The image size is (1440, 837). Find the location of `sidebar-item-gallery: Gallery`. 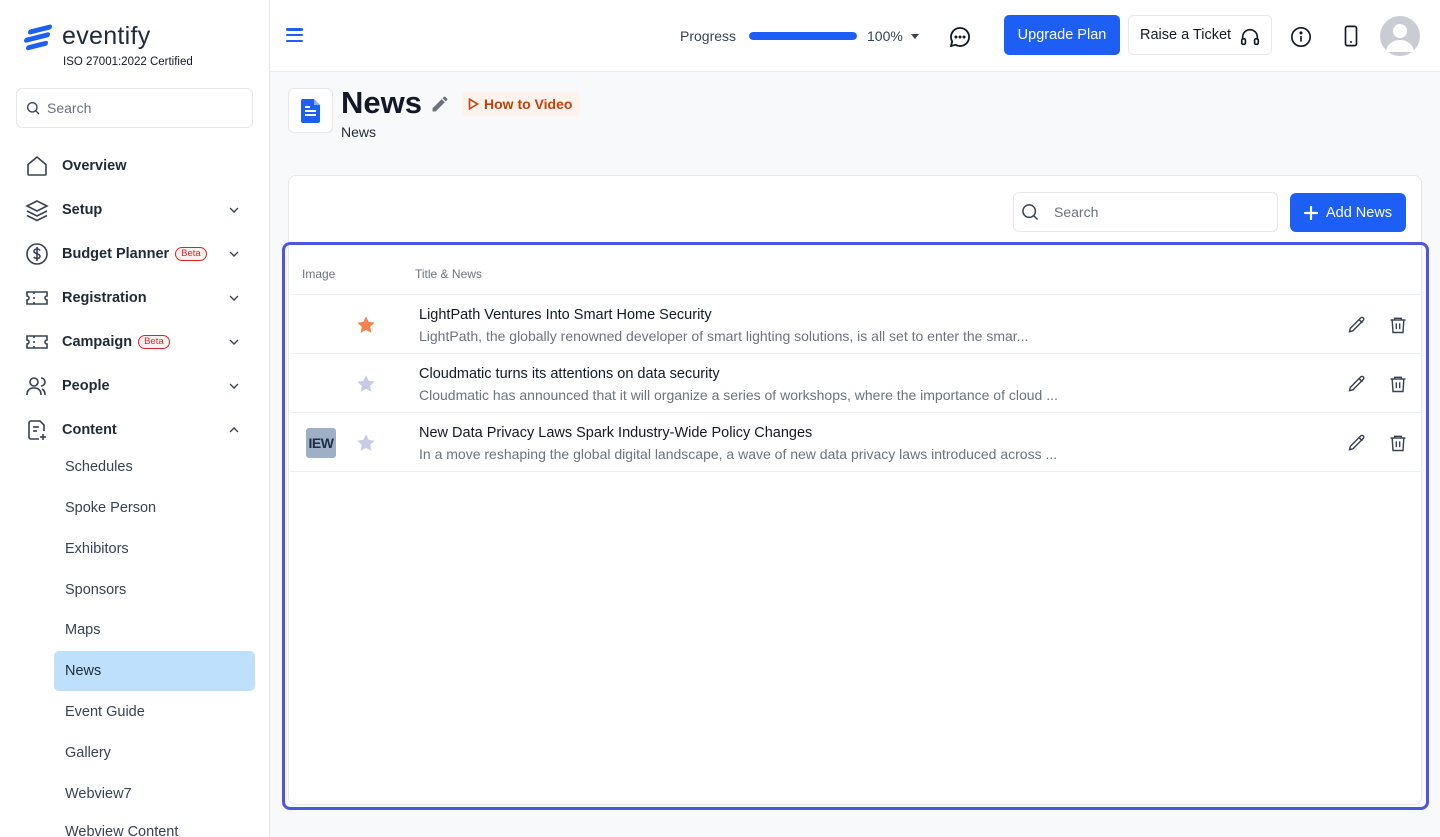

sidebar-item-gallery: Gallery is located at coordinates (154, 753).